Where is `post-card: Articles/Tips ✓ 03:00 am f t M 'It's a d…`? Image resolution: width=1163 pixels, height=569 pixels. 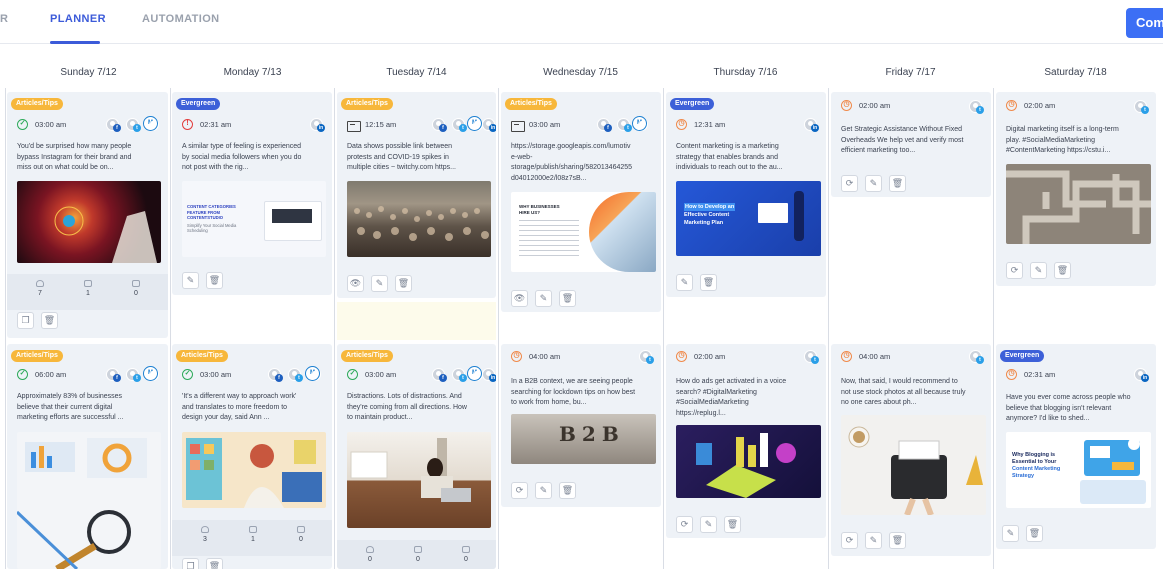 post-card: Articles/Tips ✓ 03:00 am f t M 'It's a d… is located at coordinates (252, 456).